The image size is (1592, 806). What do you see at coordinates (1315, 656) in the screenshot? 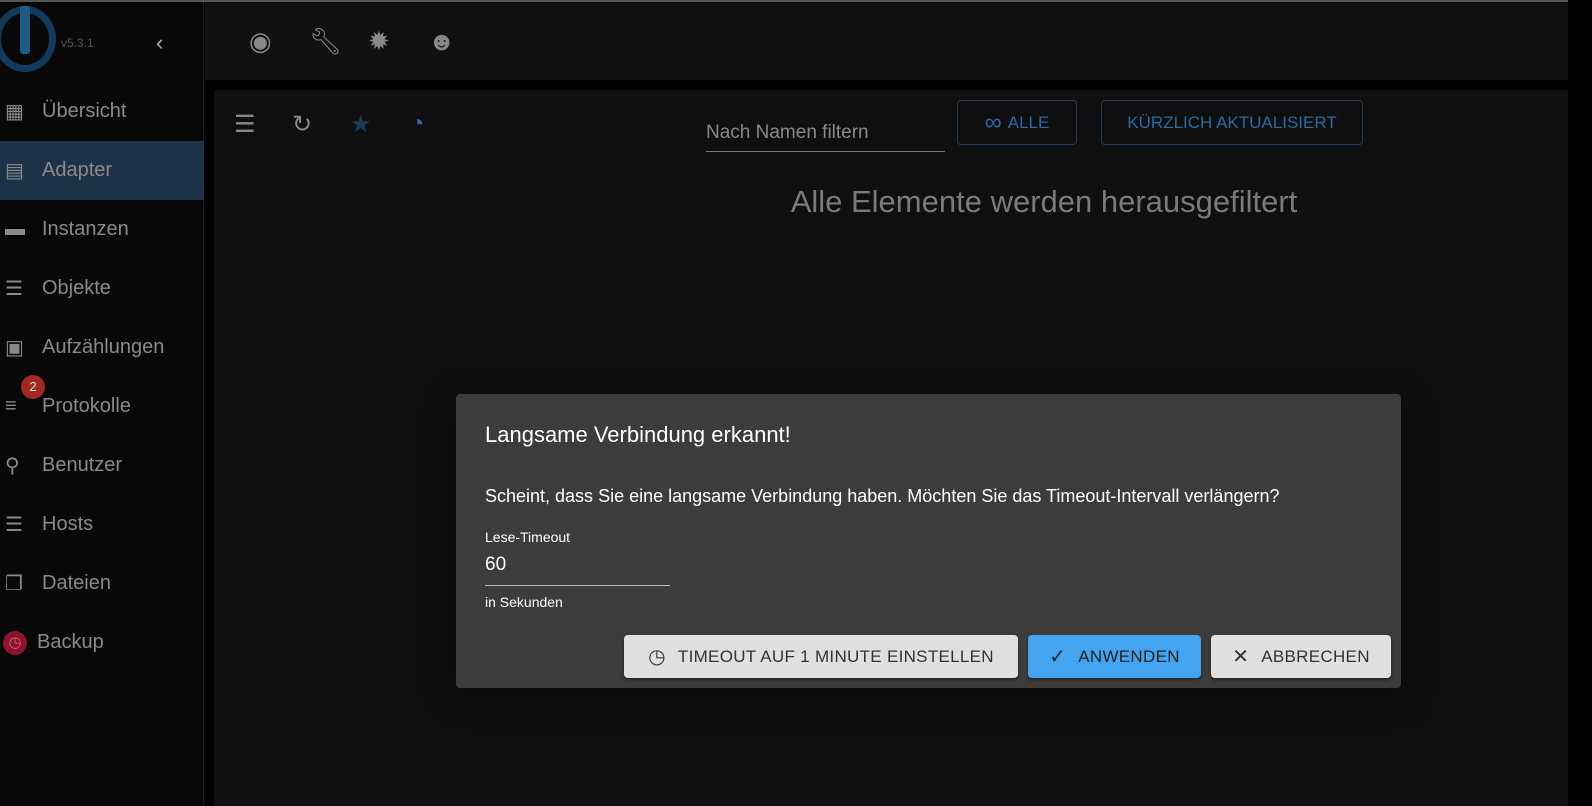
I see `cancel-label: ABBRECHEN` at bounding box center [1315, 656].